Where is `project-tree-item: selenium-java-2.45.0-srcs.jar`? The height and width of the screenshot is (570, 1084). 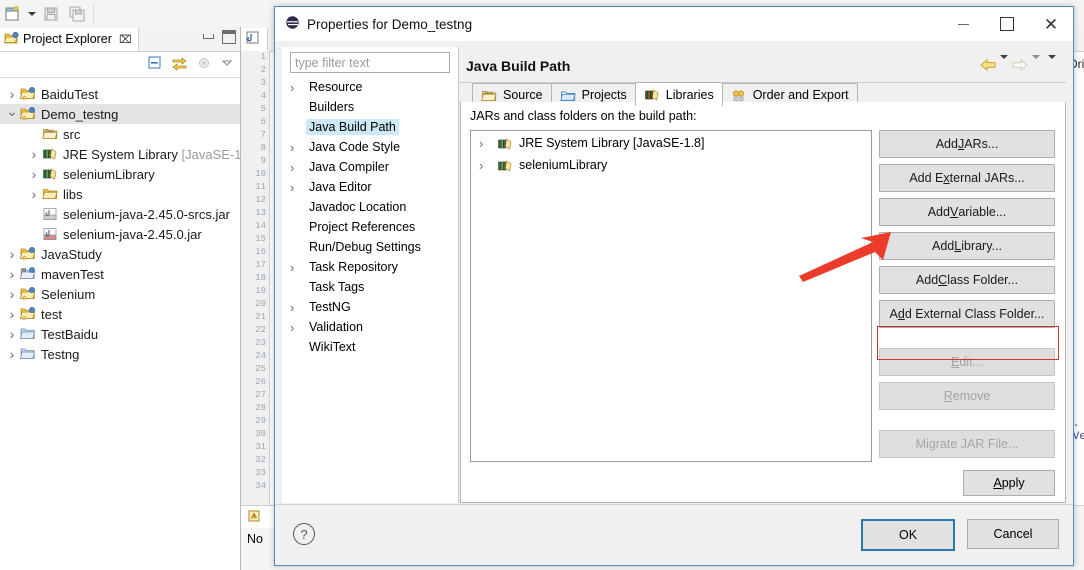 project-tree-item: selenium-java-2.45.0-srcs.jar is located at coordinates (120, 214).